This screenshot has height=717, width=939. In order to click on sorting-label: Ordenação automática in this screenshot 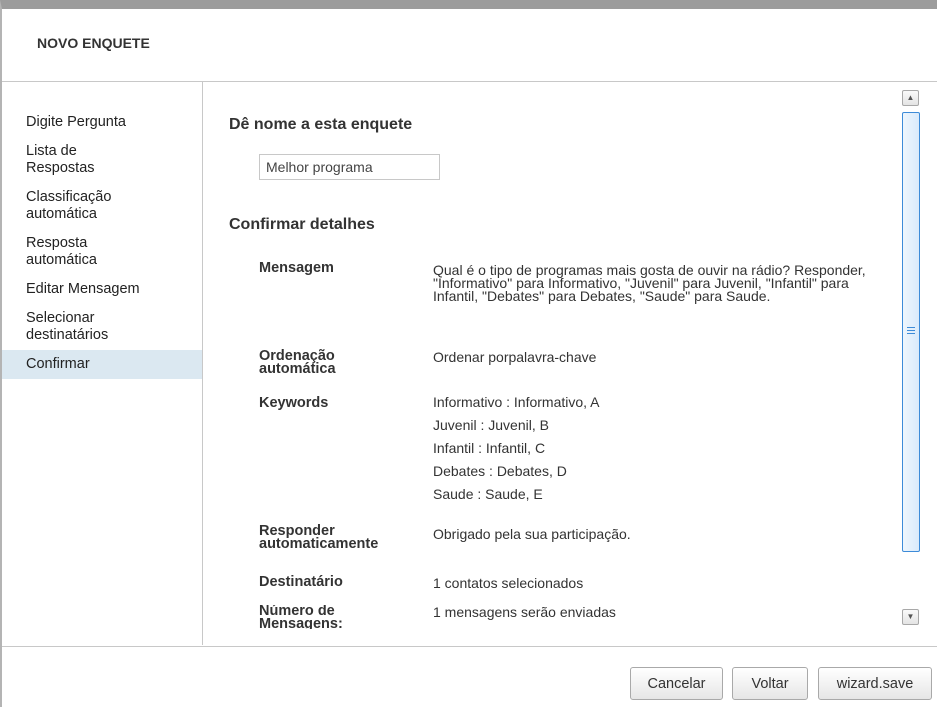, I will do `click(297, 362)`.